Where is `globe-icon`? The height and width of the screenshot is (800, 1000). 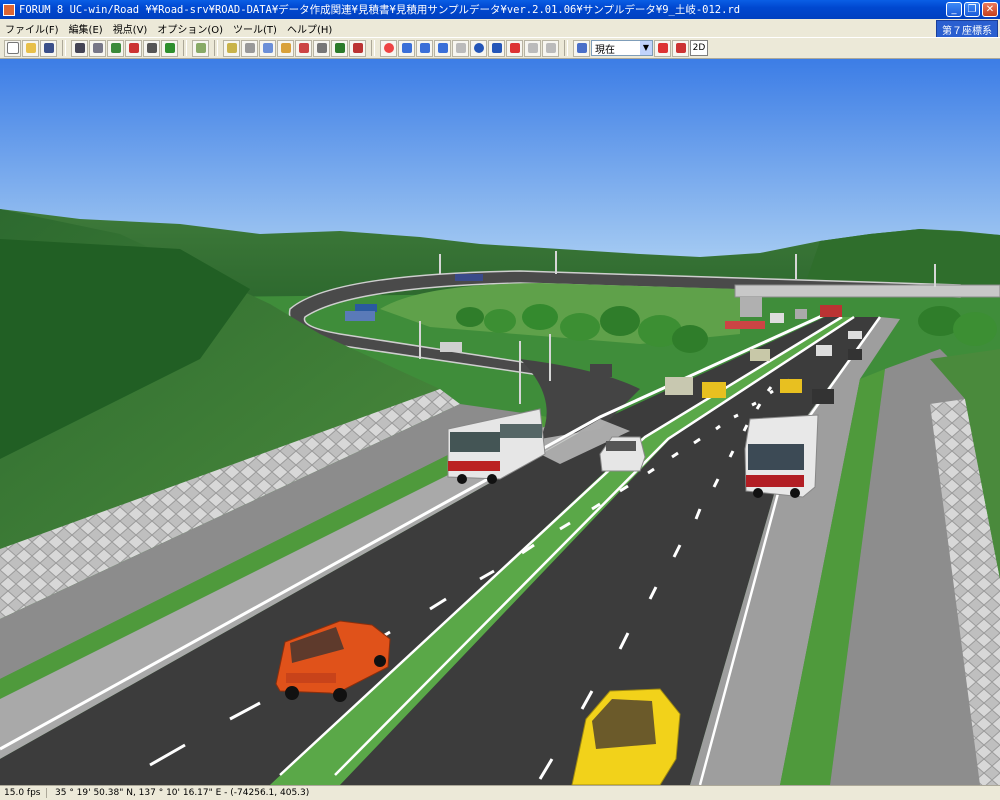 globe-icon is located at coordinates (478, 48).